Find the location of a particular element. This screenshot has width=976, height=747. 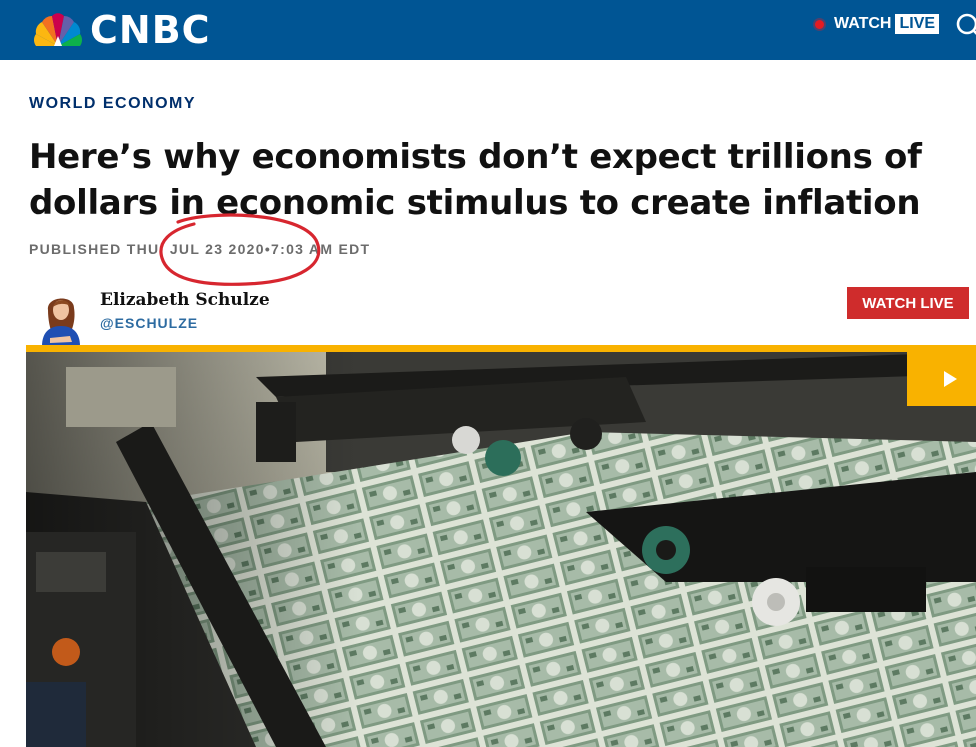

watch-live-button: WATCH LIVE is located at coordinates (908, 303).